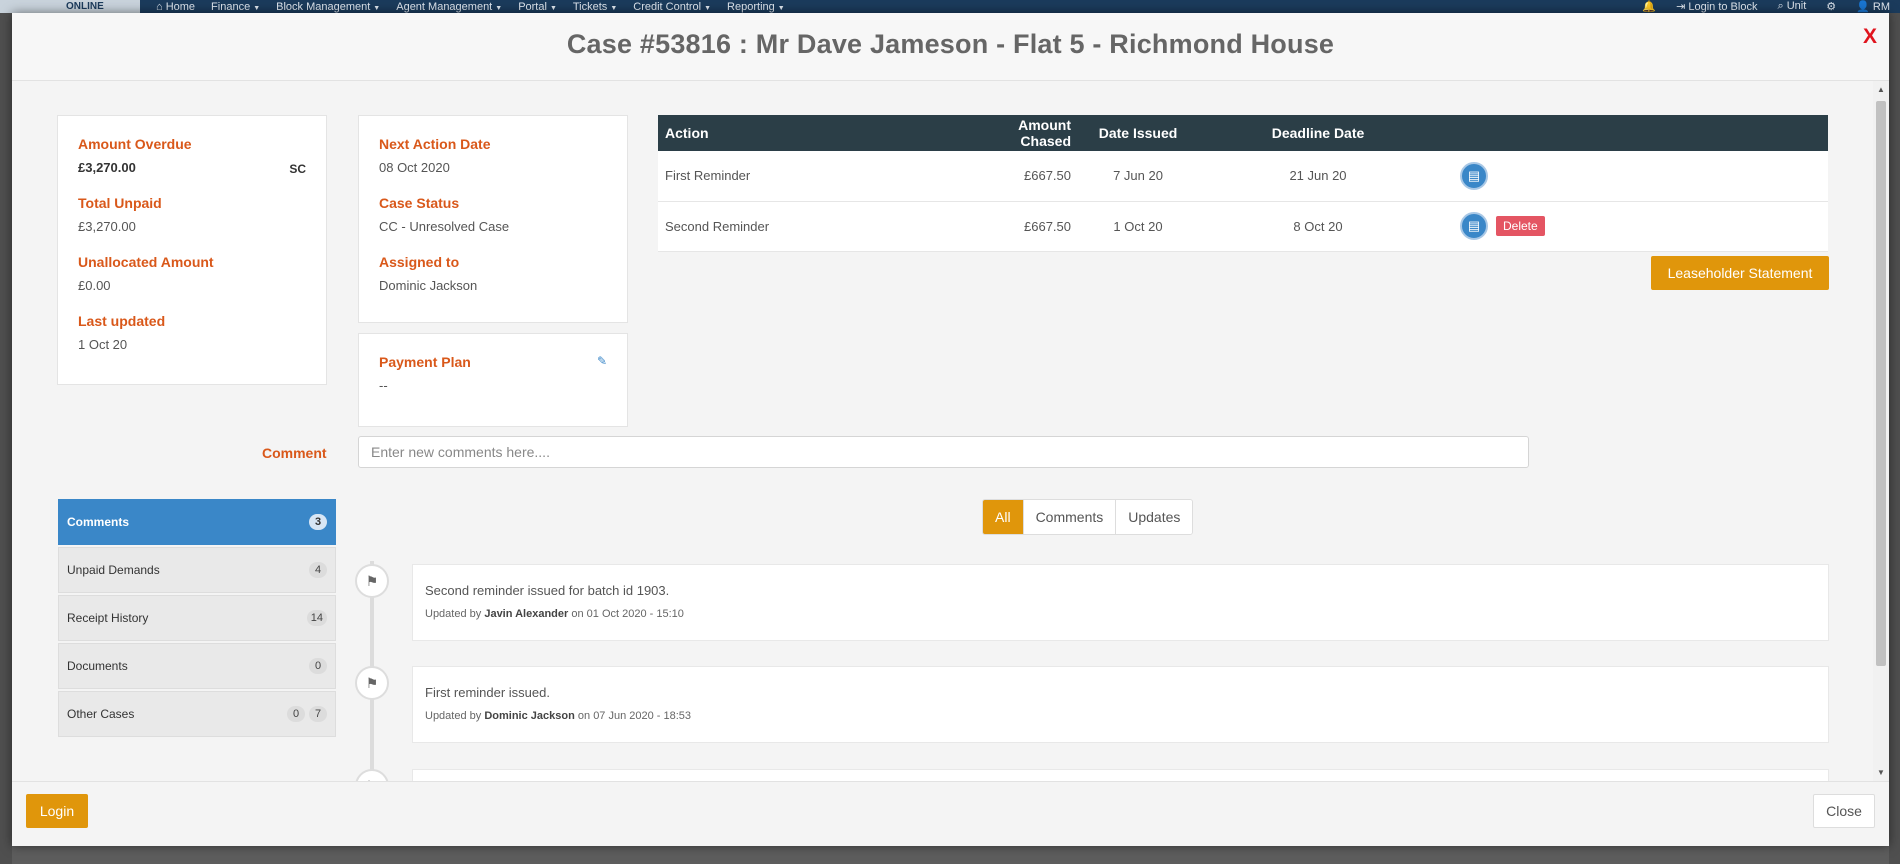 The width and height of the screenshot is (1900, 864). I want to click on gear-icon: ⚙, so click(1831, 6).